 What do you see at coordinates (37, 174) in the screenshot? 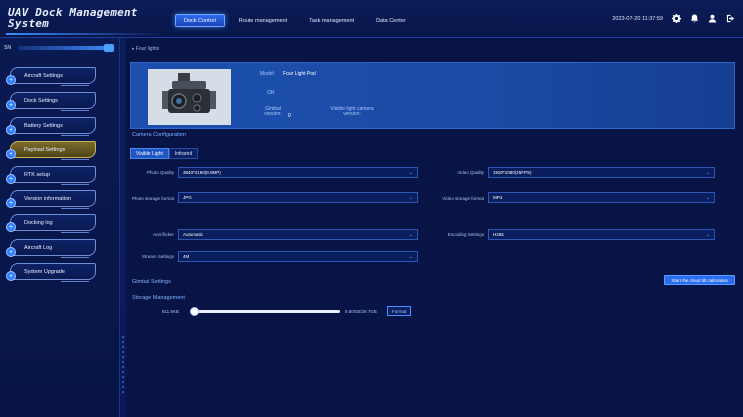
I see `sidebar-item-label: RTK setup` at bounding box center [37, 174].